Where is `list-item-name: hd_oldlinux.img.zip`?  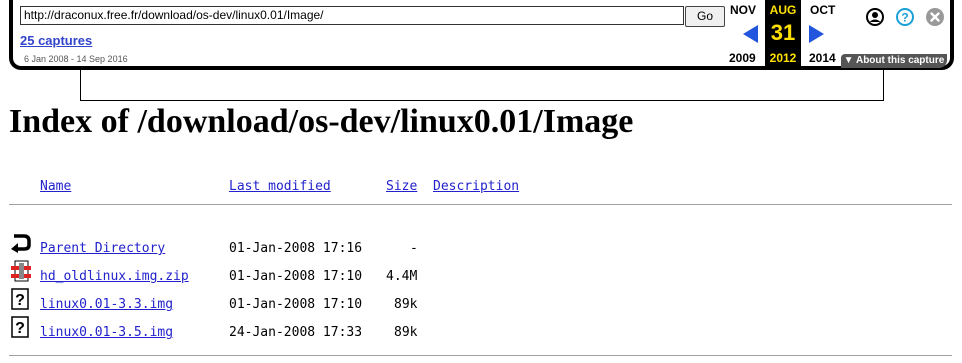
list-item-name: hd_oldlinux.img.zip is located at coordinates (114, 276).